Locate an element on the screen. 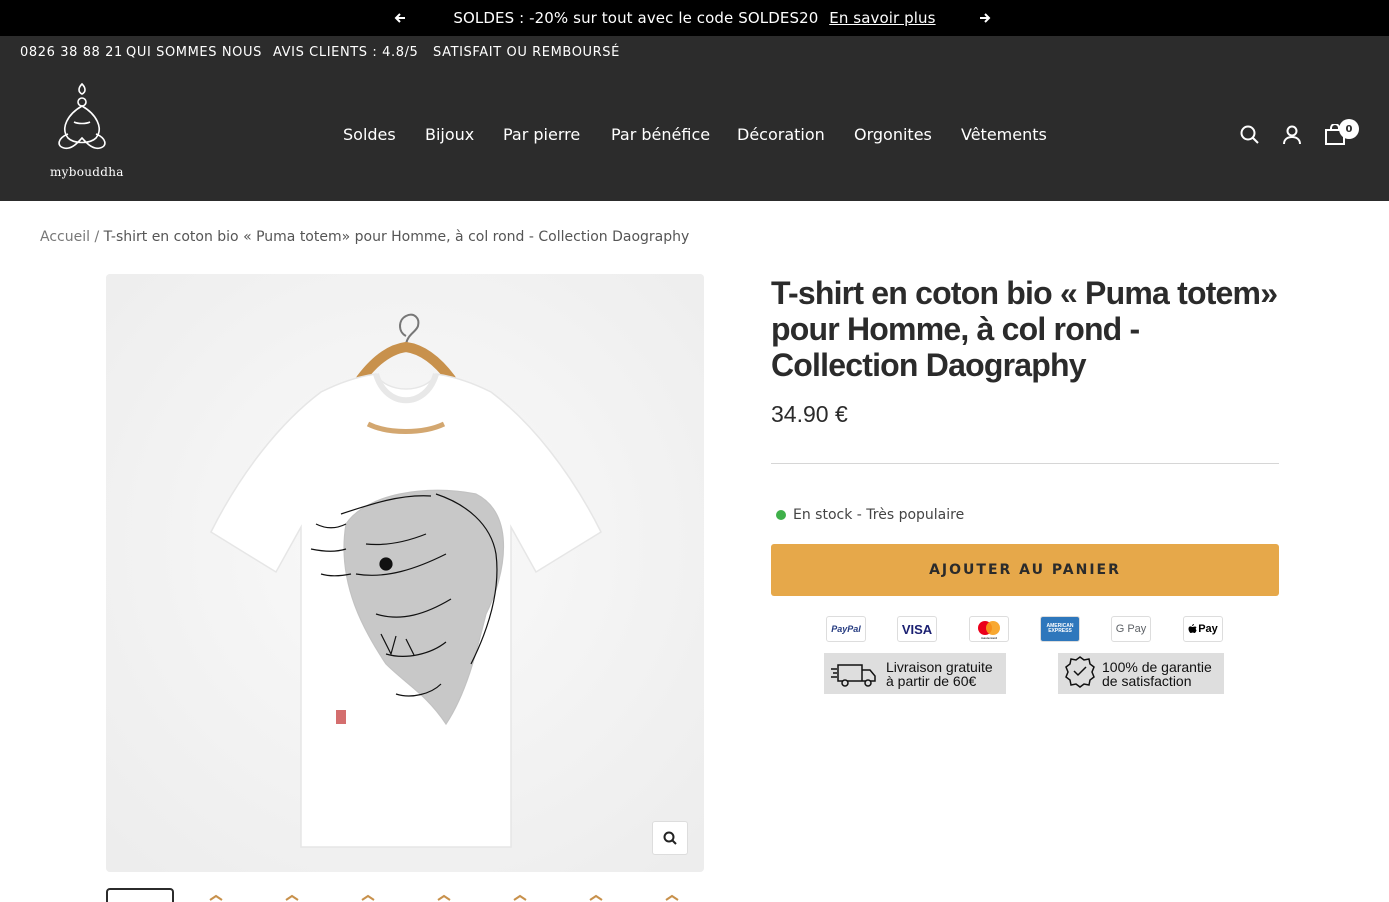  reviews-link: AVIS CLIENTS : 4.8/5 is located at coordinates (345, 52).